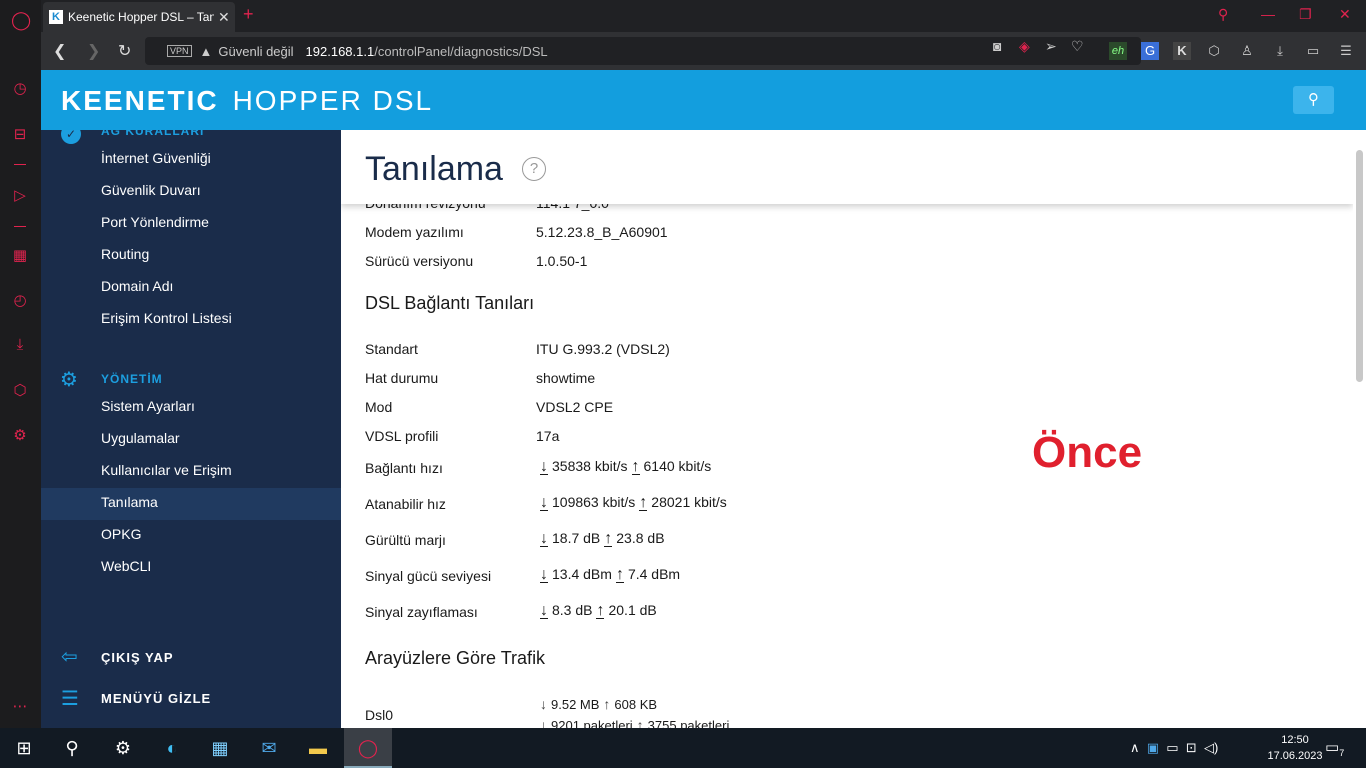  What do you see at coordinates (191, 504) in the screenshot?
I see `menu-active-highlight` at bounding box center [191, 504].